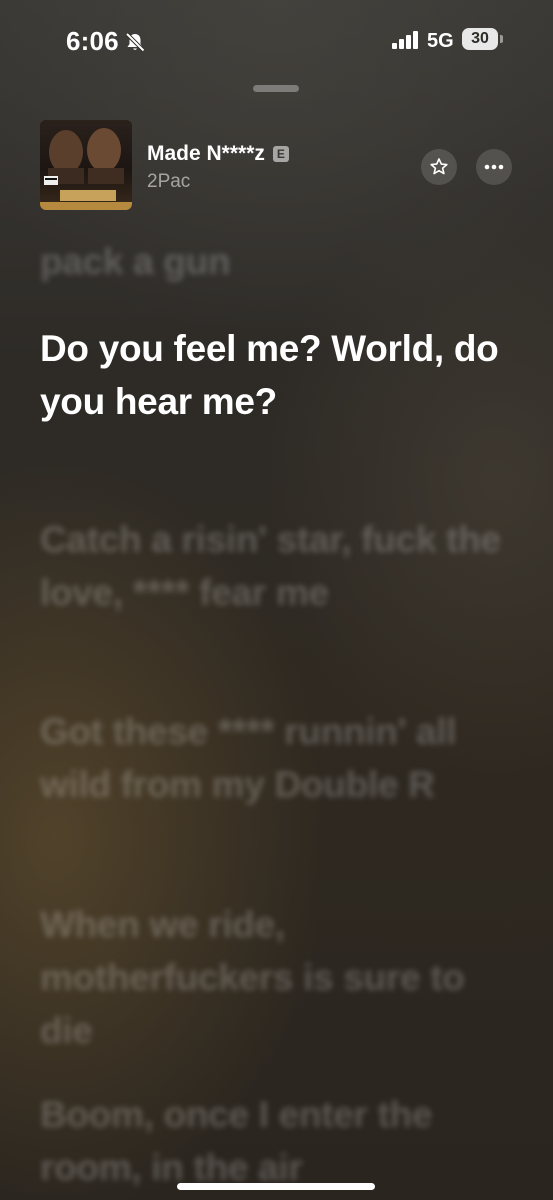 This screenshot has height=1200, width=553. What do you see at coordinates (135, 42) in the screenshot?
I see `bell-off-icon` at bounding box center [135, 42].